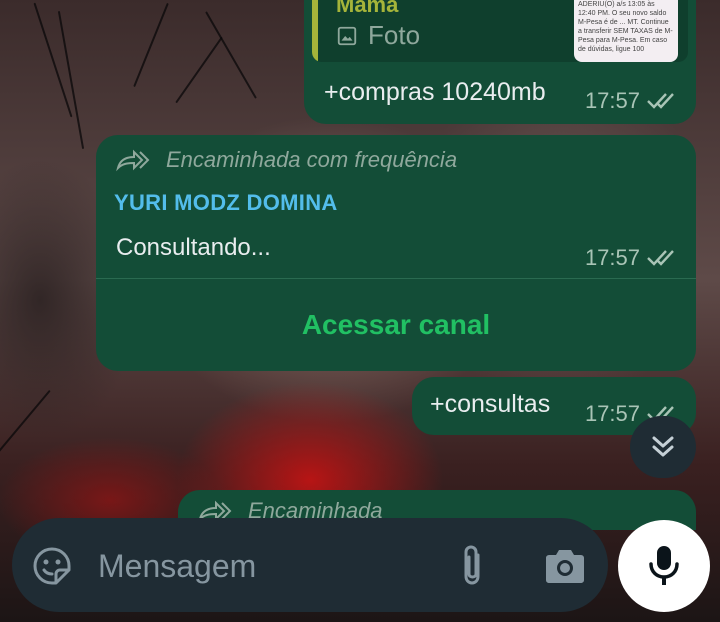  I want to click on paperclip-icon, so click(472, 566).